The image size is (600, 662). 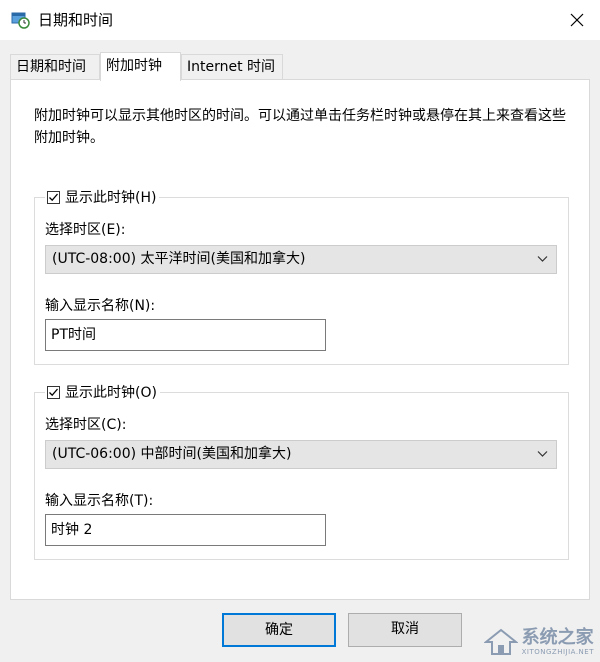 What do you see at coordinates (405, 630) in the screenshot?
I see `cancel-button: 取消` at bounding box center [405, 630].